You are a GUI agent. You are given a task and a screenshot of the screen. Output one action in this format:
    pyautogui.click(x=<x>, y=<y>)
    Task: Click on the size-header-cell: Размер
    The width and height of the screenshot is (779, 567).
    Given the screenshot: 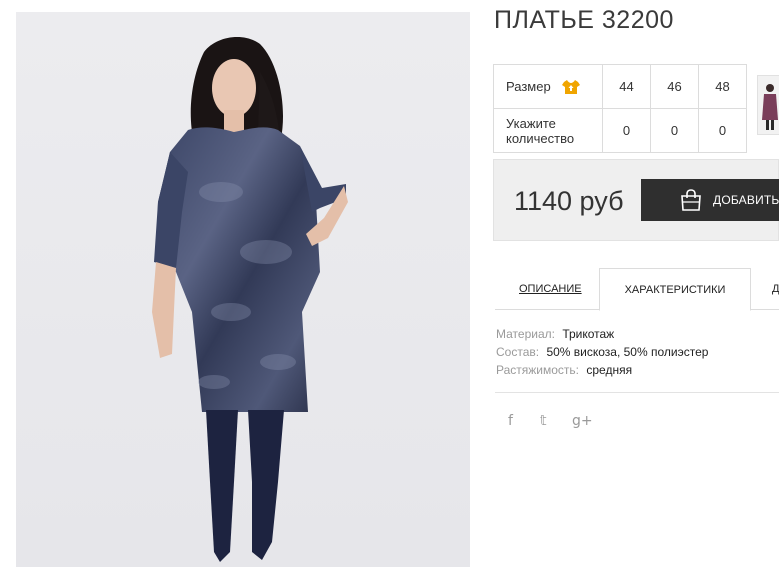 What is the action you would take?
    pyautogui.click(x=548, y=86)
    